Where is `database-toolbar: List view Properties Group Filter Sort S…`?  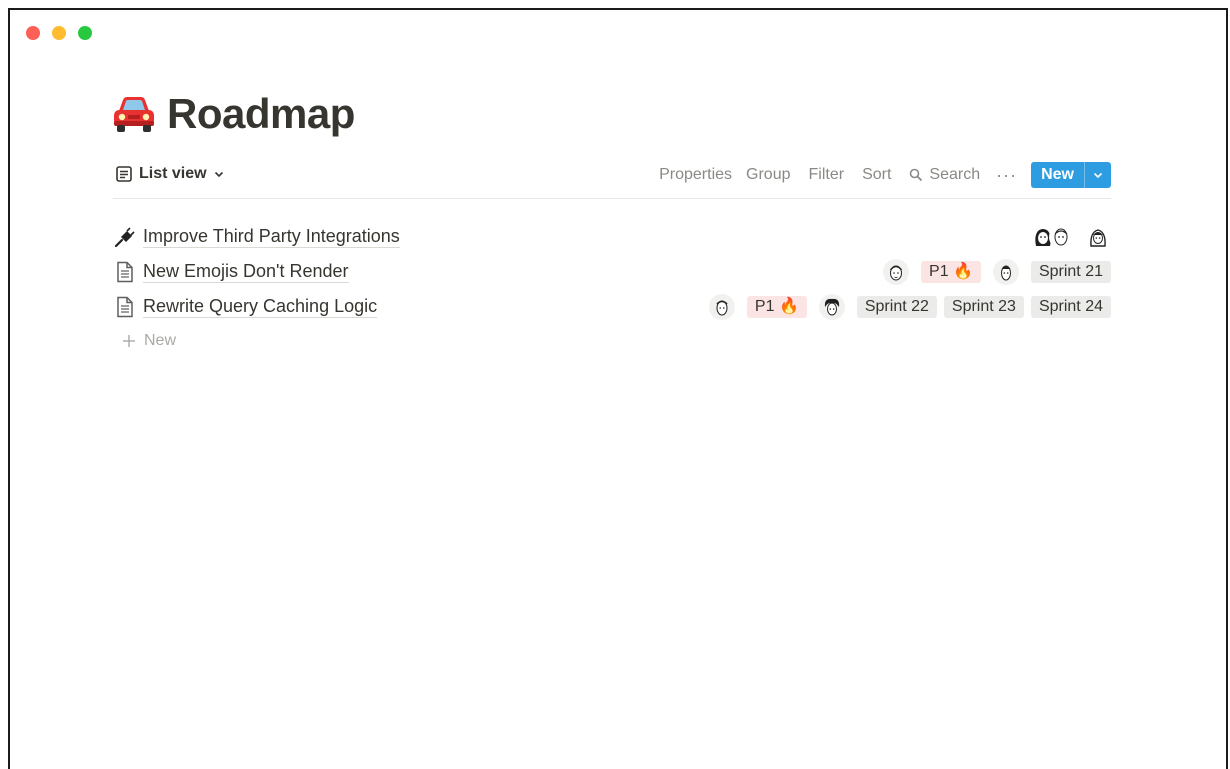 database-toolbar: List view Properties Group Filter Sort S… is located at coordinates (612, 180).